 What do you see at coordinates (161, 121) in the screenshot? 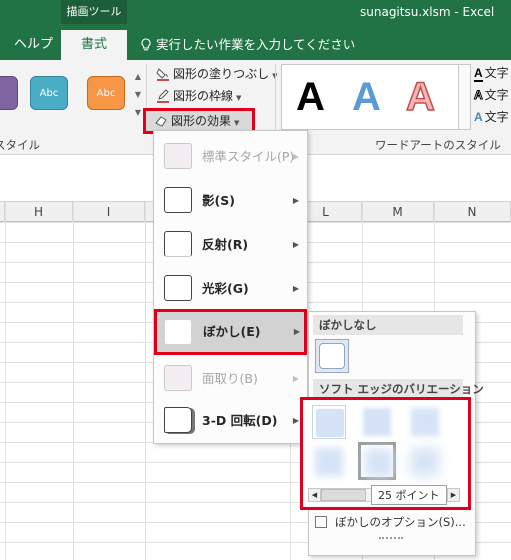
I see `shape-effects-icon` at bounding box center [161, 121].